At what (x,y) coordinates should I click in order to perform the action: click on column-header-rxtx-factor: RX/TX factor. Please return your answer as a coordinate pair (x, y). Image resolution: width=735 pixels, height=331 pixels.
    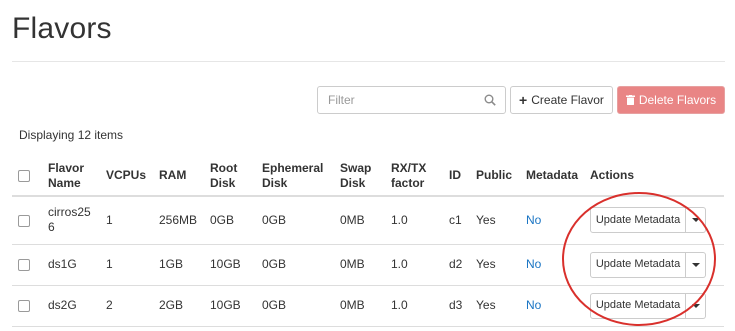
    Looking at the image, I should click on (414, 174).